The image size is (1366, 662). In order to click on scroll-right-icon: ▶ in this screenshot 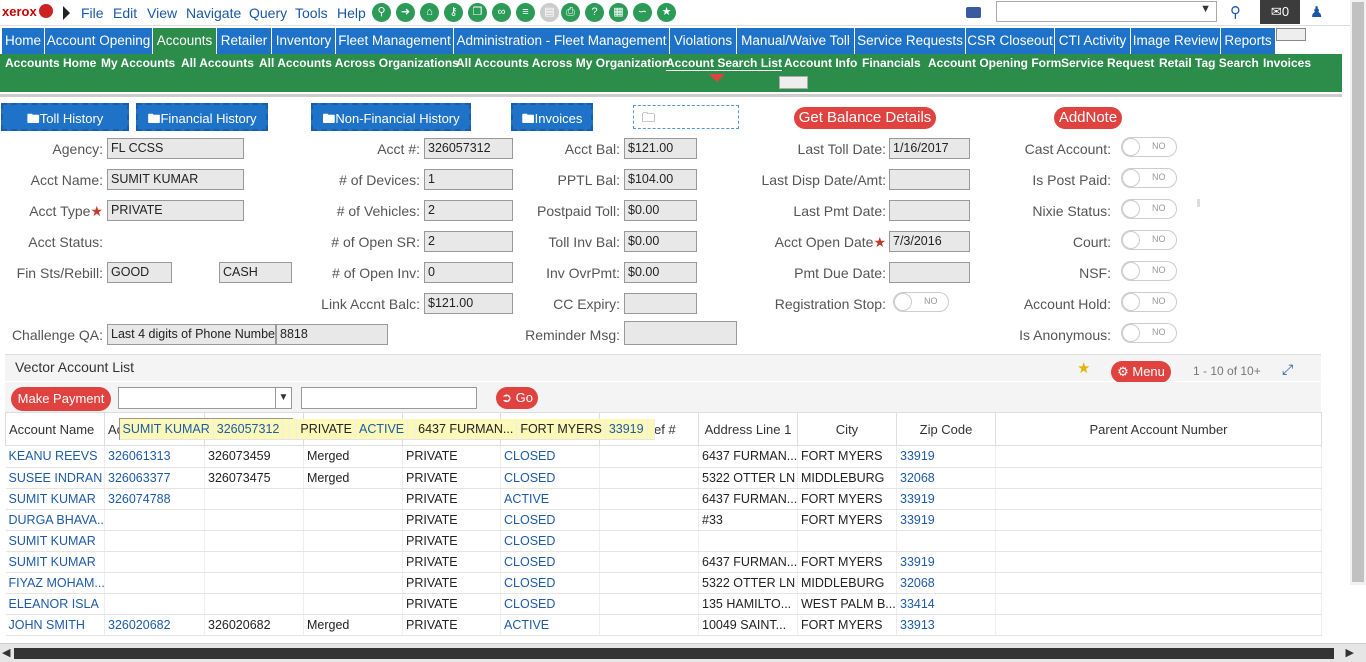, I will do `click(1350, 652)`.